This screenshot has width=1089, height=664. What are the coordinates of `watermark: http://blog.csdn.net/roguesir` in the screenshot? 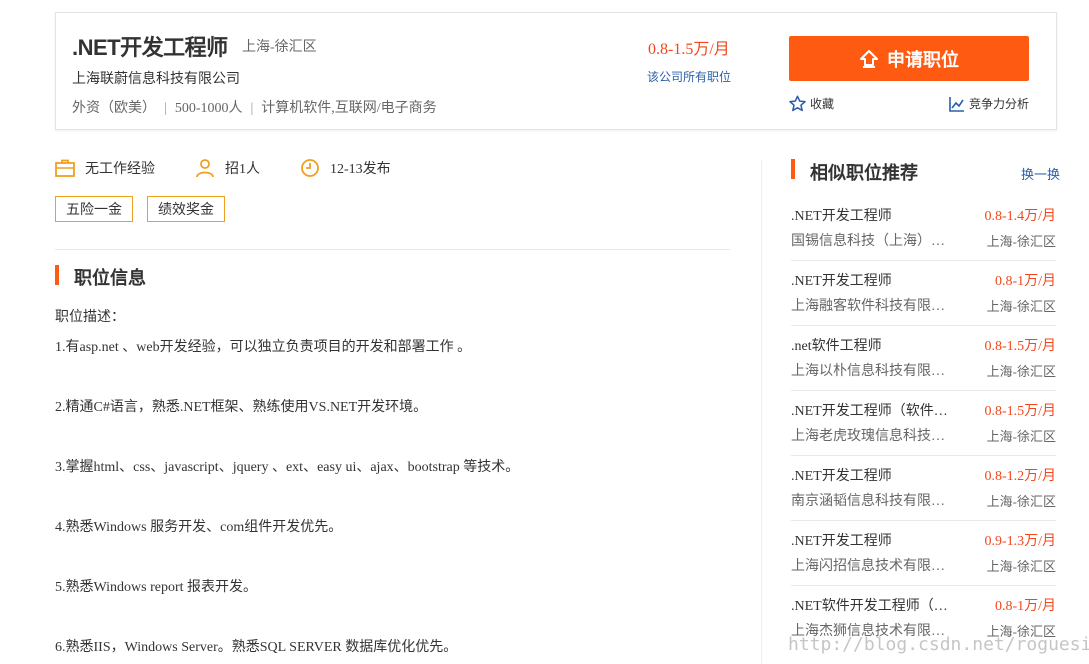 It's located at (938, 644).